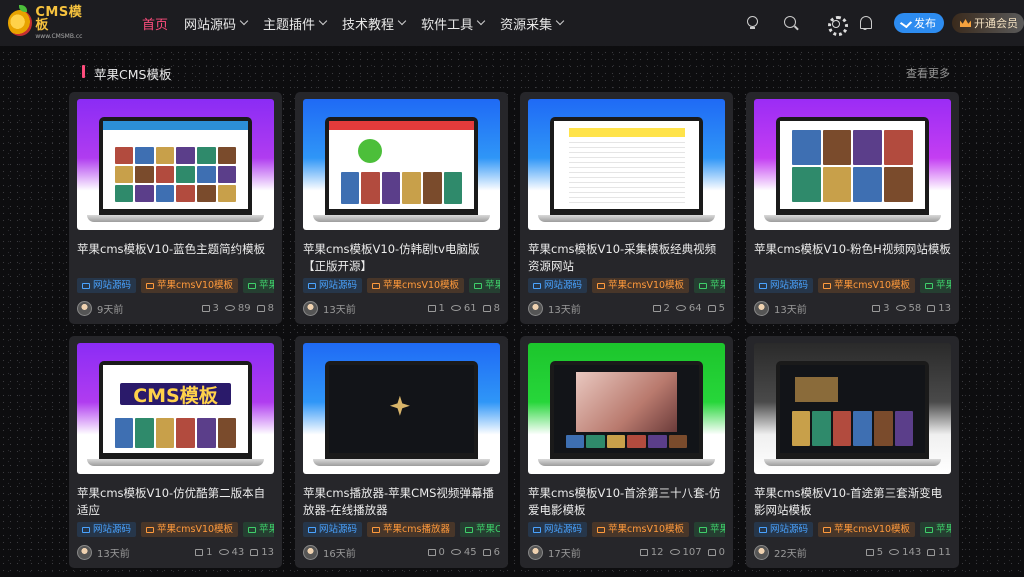 The width and height of the screenshot is (1024, 577). Describe the element at coordinates (532, 23) in the screenshot. I see `nav-resource-collect: 资源采集` at that location.